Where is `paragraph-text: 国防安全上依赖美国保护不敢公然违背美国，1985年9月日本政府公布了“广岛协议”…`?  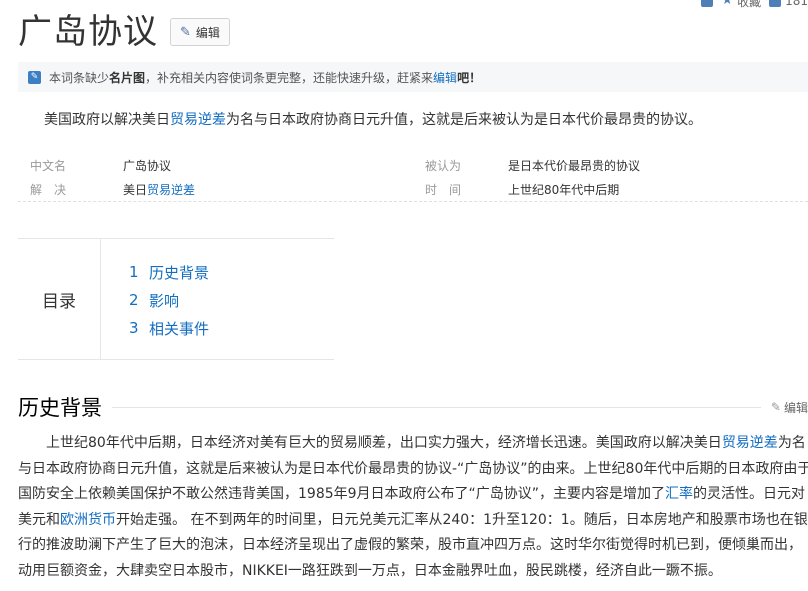
paragraph-text: 国防安全上依赖美国保护不敢公然违背美国，1985年9月日本政府公布了“广岛协议”… is located at coordinates (342, 494).